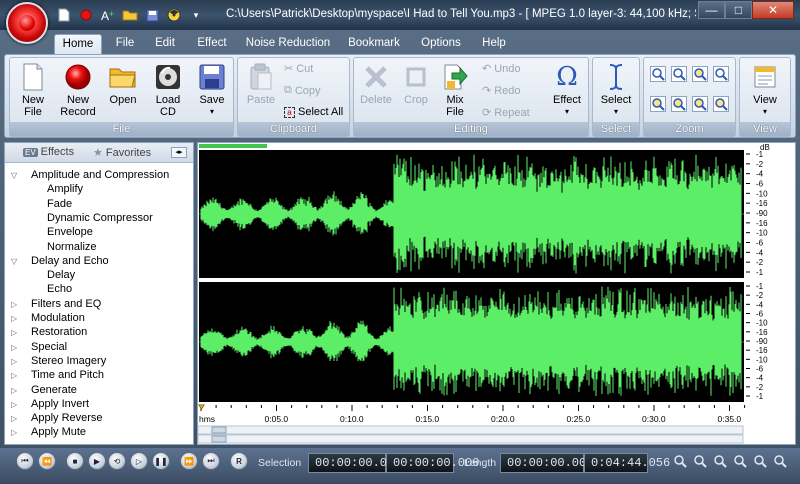 The width and height of the screenshot is (800, 484). Describe the element at coordinates (501, 69) in the screenshot. I see `undo-button: ↶ Undo` at that location.